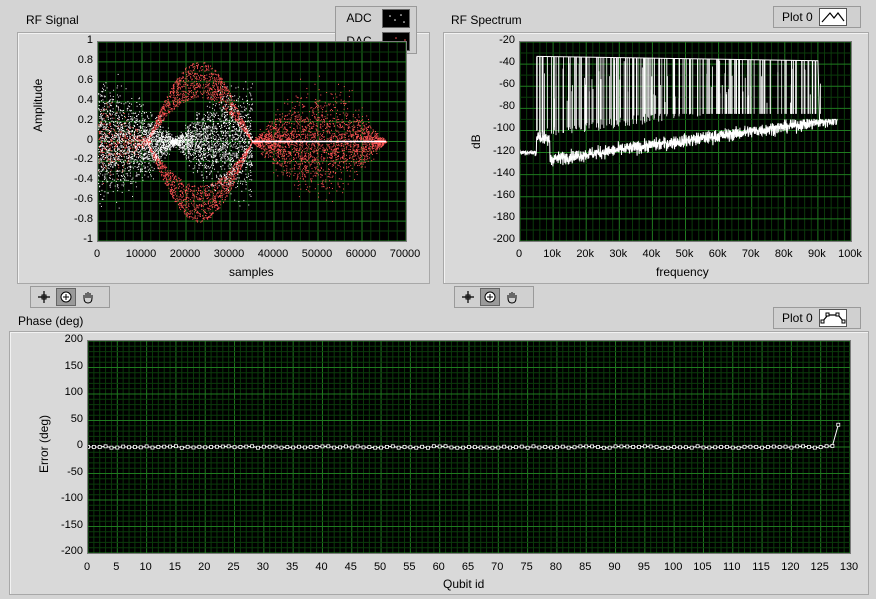  I want to click on rf-signal-graph-palette, so click(70, 297).